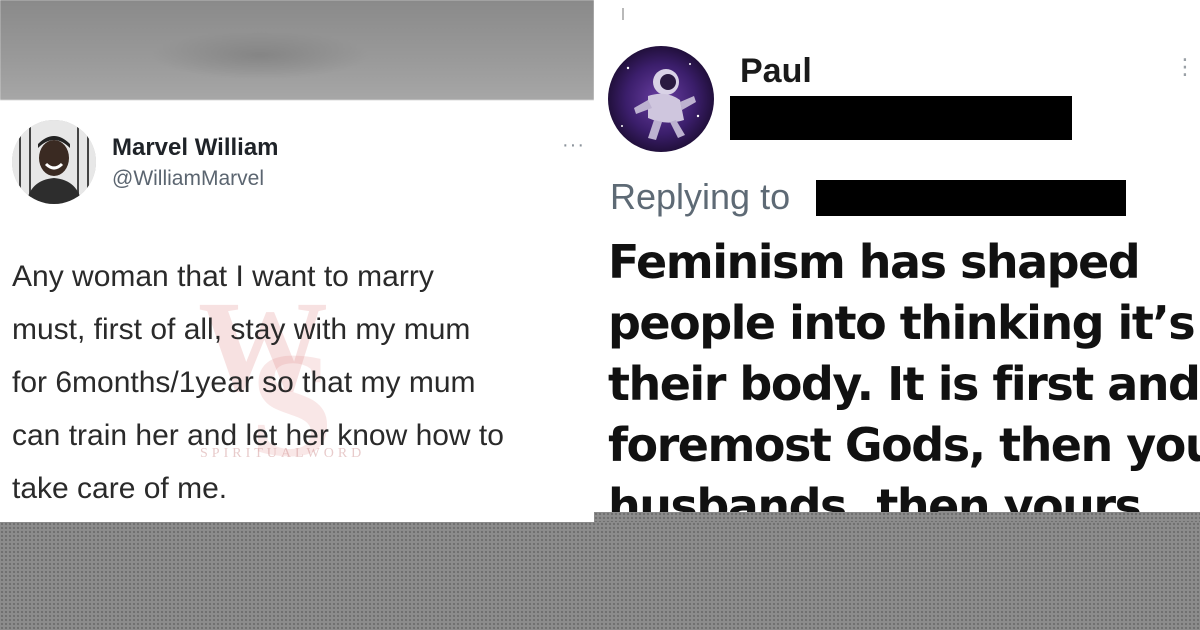 The image size is (1200, 630). Describe the element at coordinates (904, 445) in the screenshot. I see `tweet-line: foremost Gods, then your` at that location.